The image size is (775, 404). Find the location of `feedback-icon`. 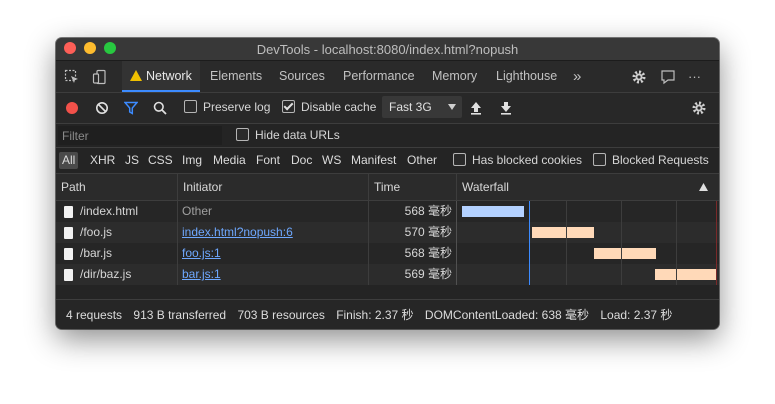

feedback-icon is located at coordinates (668, 77).